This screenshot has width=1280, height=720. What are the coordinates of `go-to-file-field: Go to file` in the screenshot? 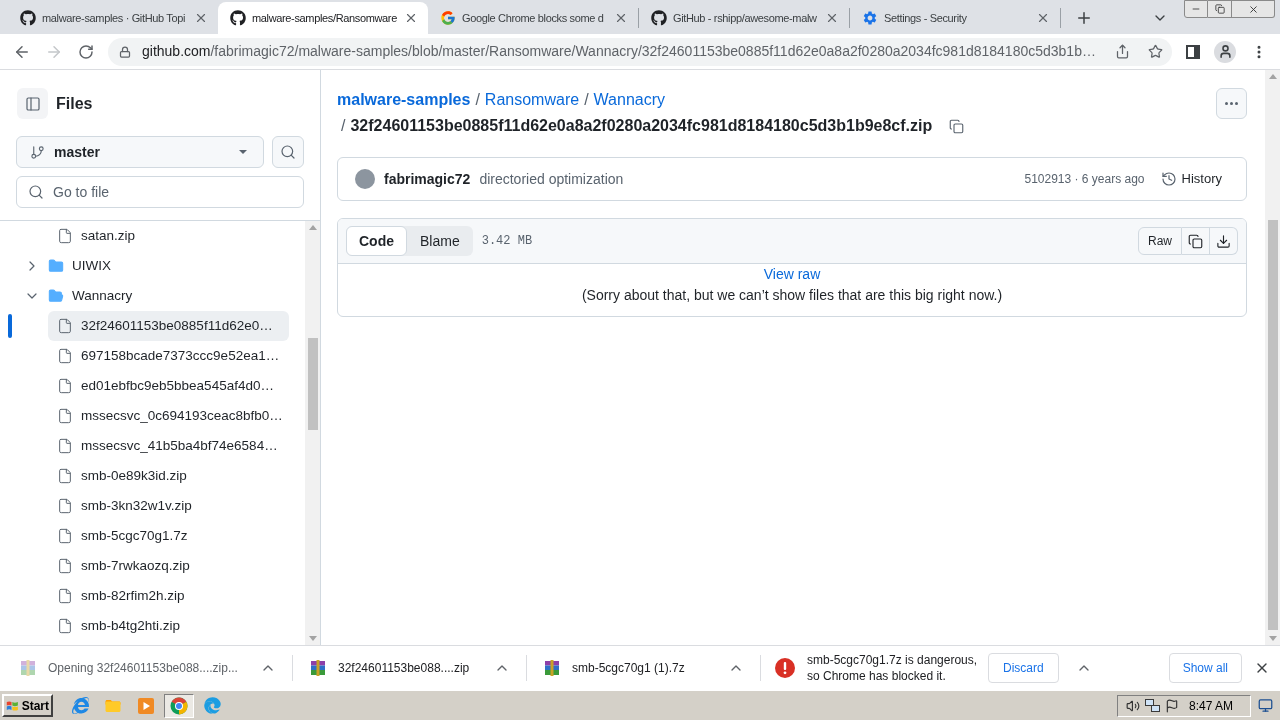 It's located at (160, 192).